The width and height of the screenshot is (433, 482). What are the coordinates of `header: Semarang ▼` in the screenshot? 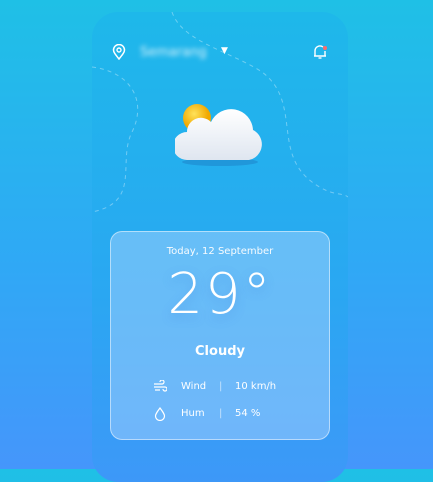 It's located at (222, 54).